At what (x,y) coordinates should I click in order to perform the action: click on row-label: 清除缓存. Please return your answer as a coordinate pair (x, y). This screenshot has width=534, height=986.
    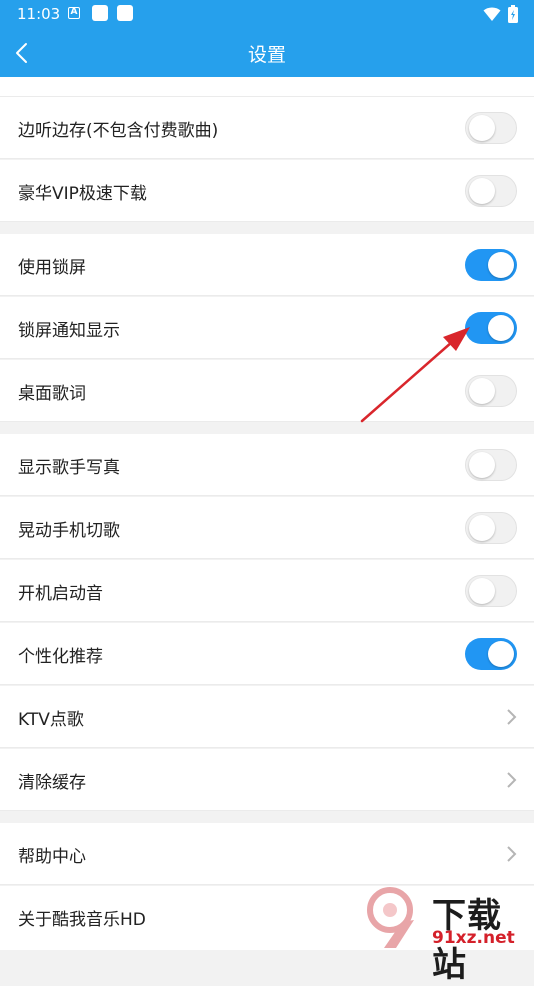
    Looking at the image, I should click on (52, 783).